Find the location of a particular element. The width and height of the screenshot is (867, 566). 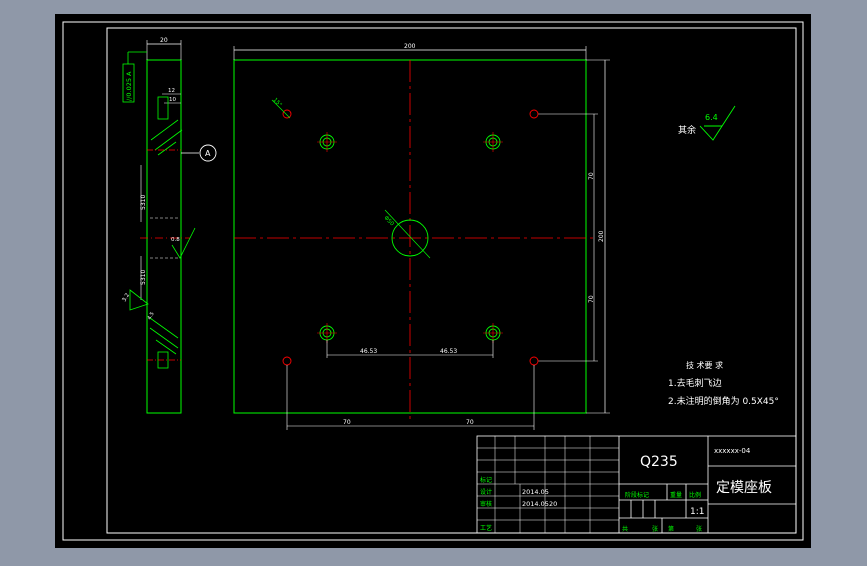

front-dim-70-upper: 70 is located at coordinates (591, 176).